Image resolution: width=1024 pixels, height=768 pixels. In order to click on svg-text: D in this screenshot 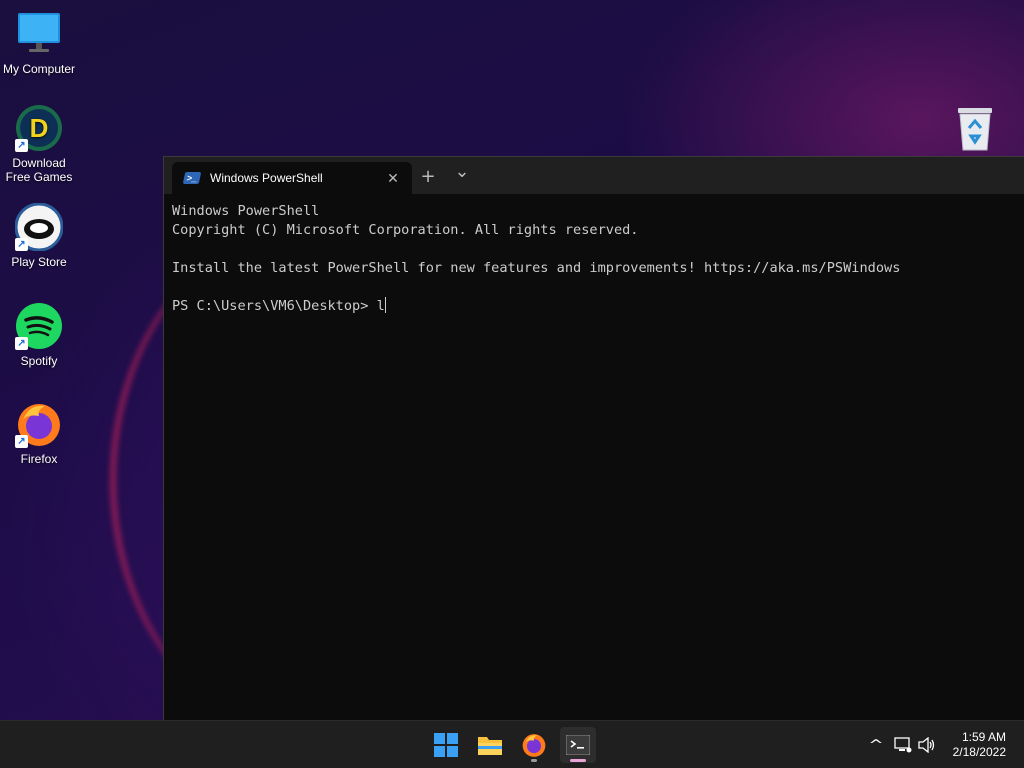, I will do `click(39, 128)`.